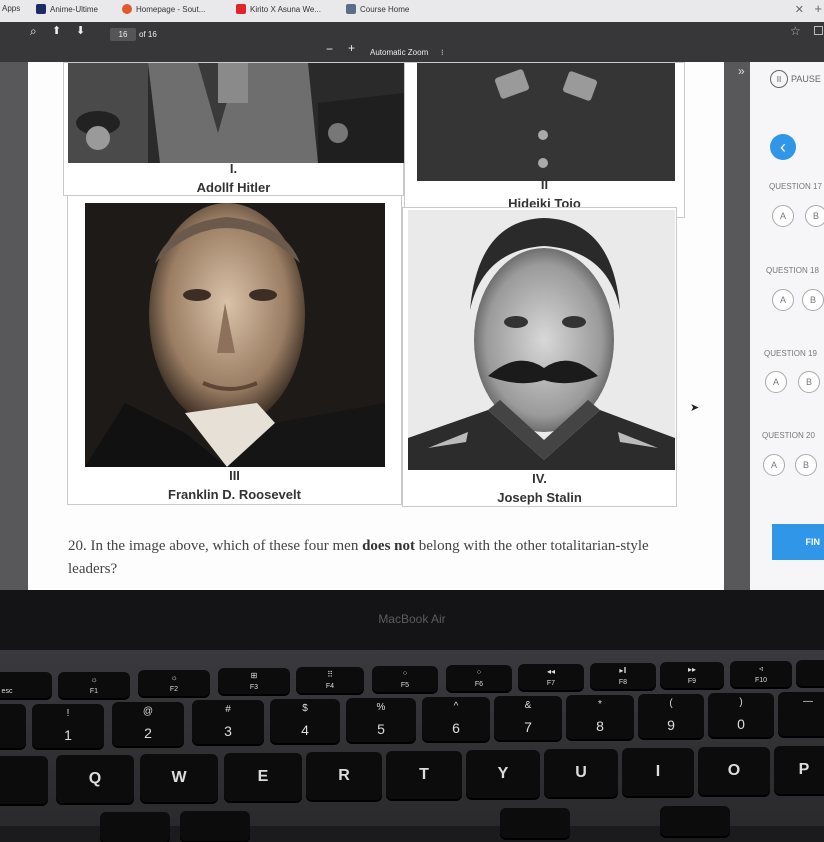 Image resolution: width=824 pixels, height=842 pixels. Describe the element at coordinates (692, 675) in the screenshot. I see `key-f9: ▸▸ F9` at that location.